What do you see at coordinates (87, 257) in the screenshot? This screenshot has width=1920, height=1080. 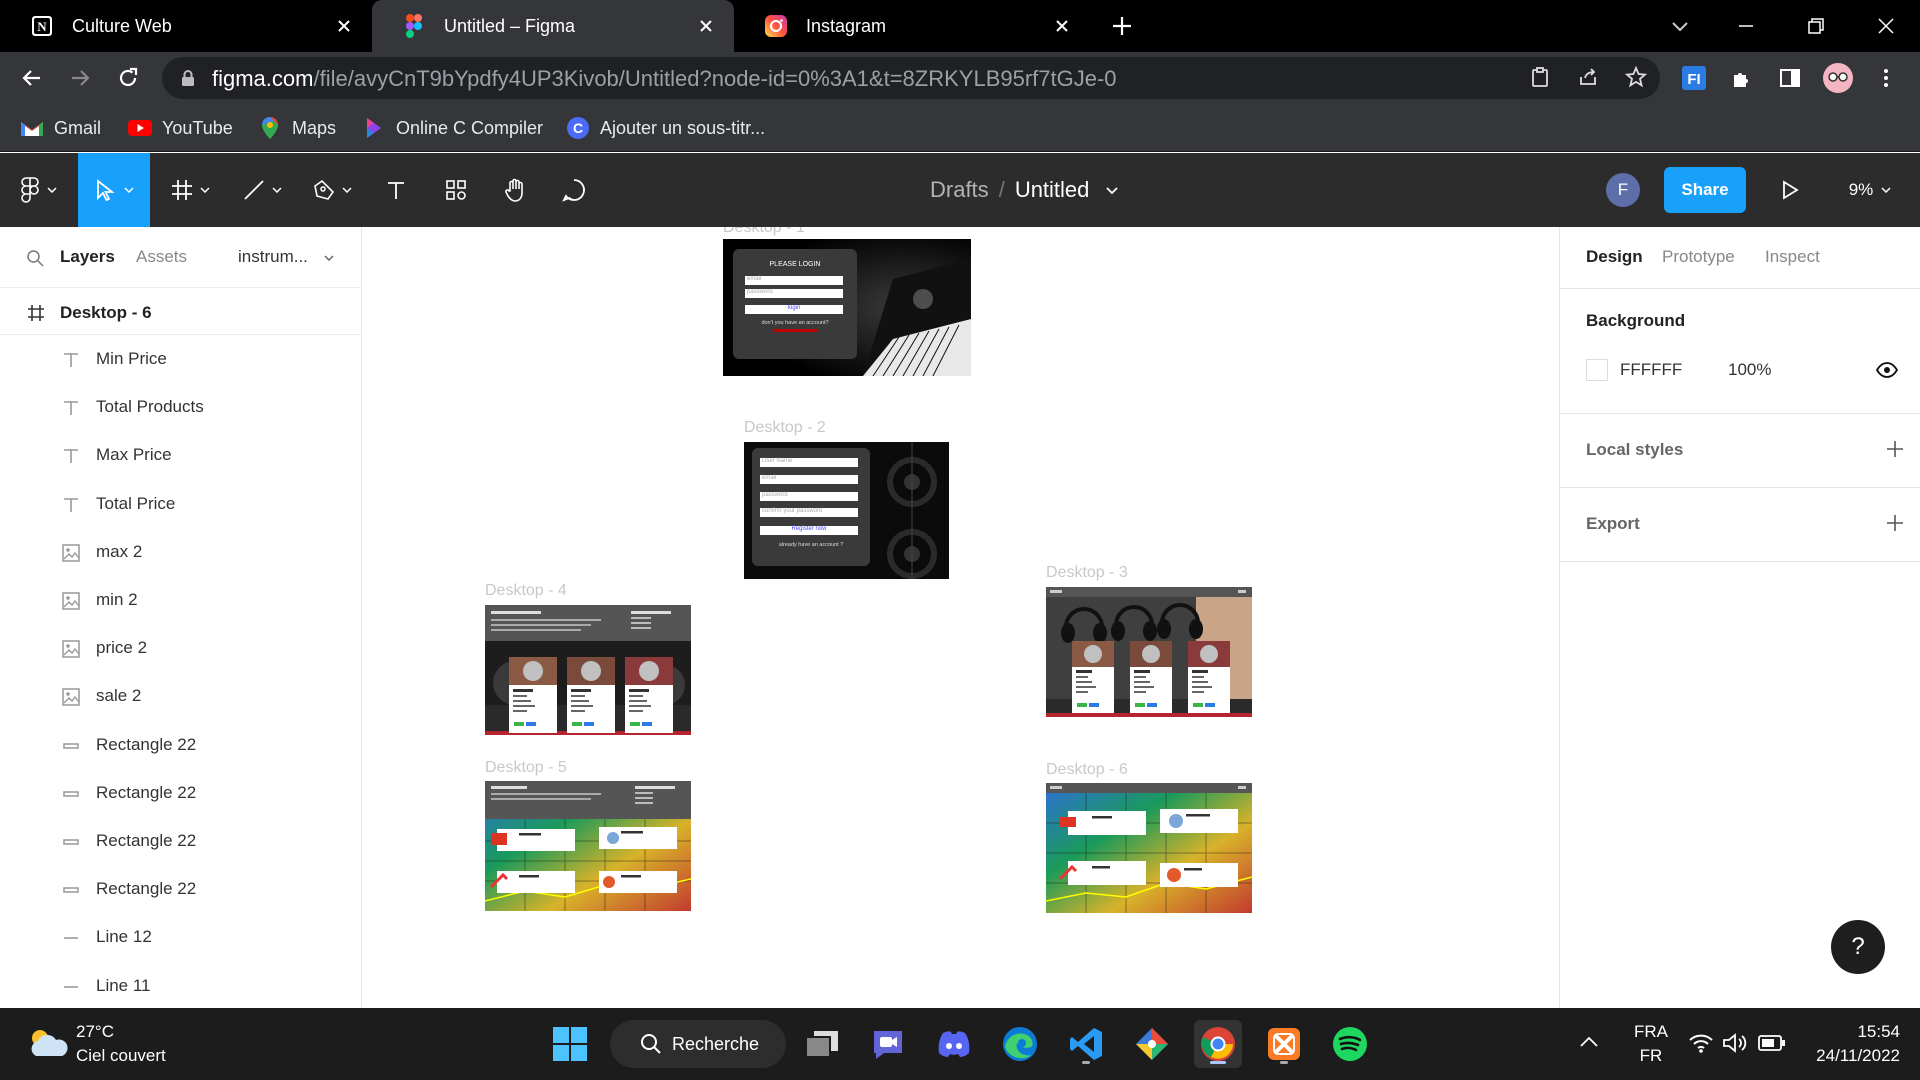 I see `tab-layers: Layers` at bounding box center [87, 257].